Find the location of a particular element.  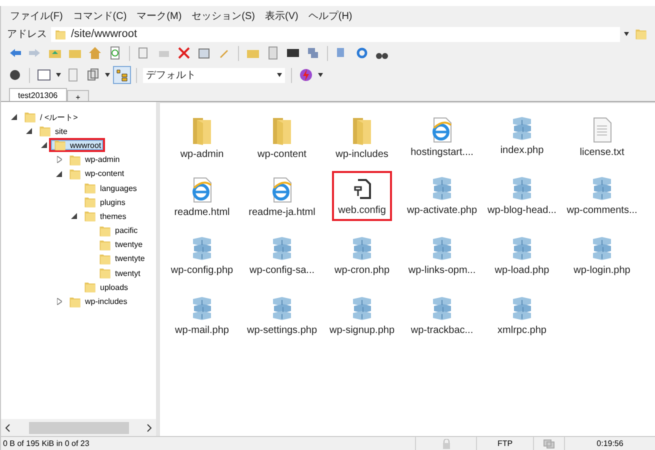

tree-view-icon is located at coordinates (122, 75).